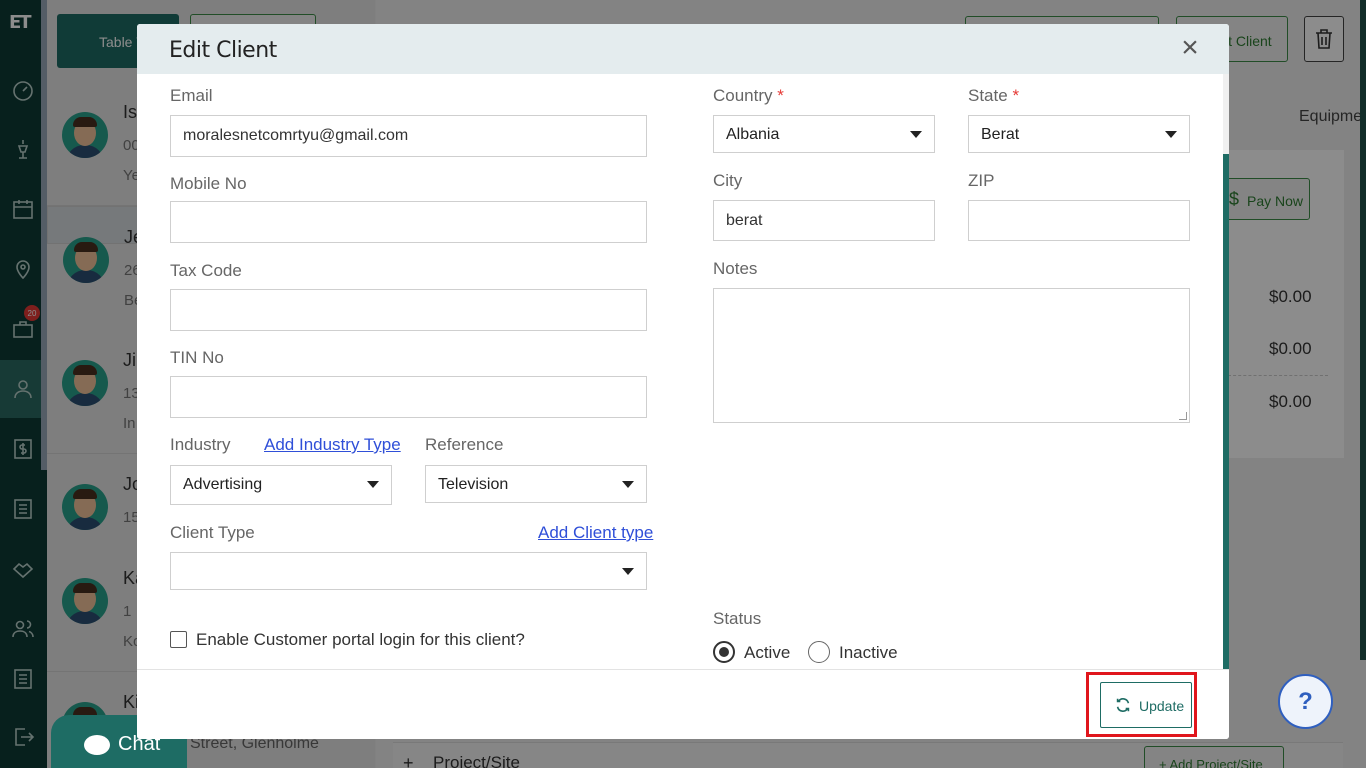 This screenshot has width=1366, height=768. Describe the element at coordinates (212, 532) in the screenshot. I see `client-type-label: Client Type` at that location.